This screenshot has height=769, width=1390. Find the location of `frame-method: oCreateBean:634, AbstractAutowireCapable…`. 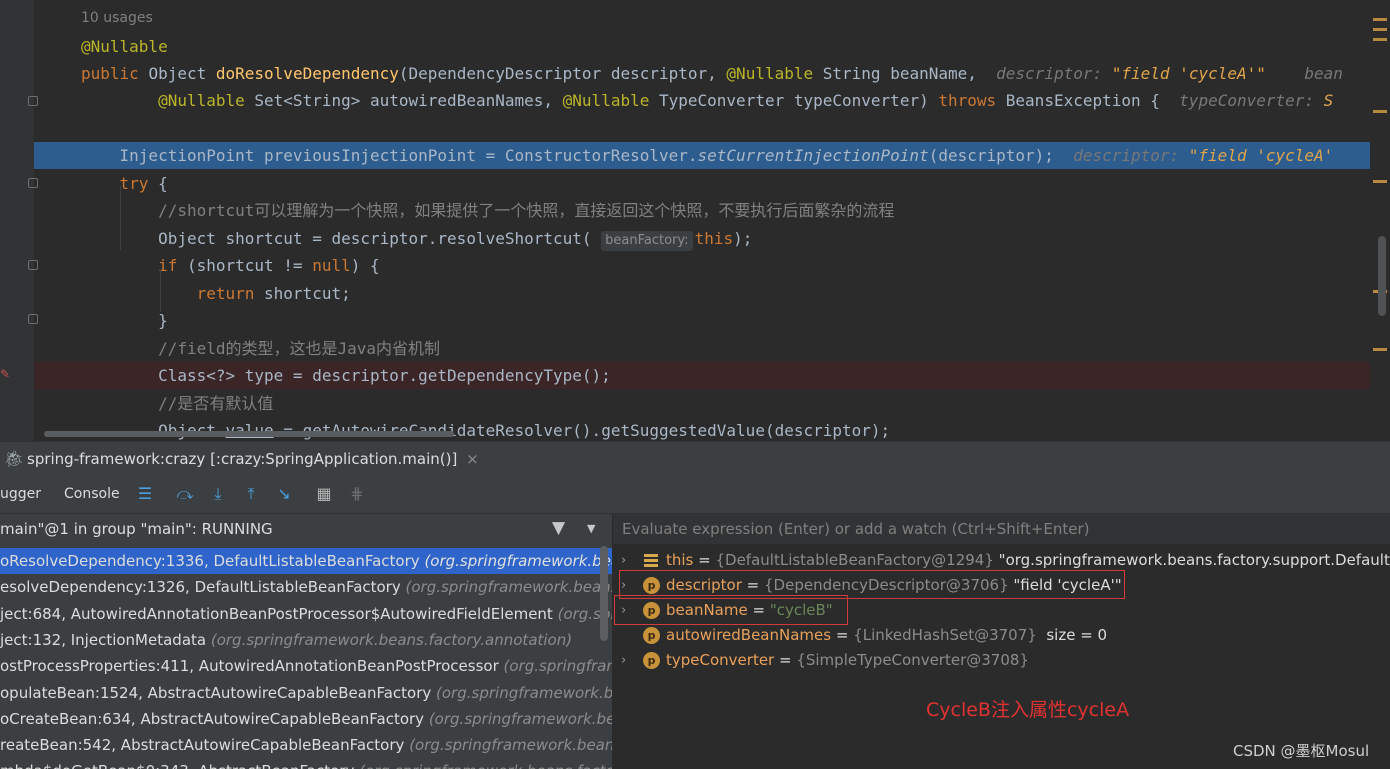

frame-method: oCreateBean:634, AbstractAutowireCapable… is located at coordinates (214, 718).